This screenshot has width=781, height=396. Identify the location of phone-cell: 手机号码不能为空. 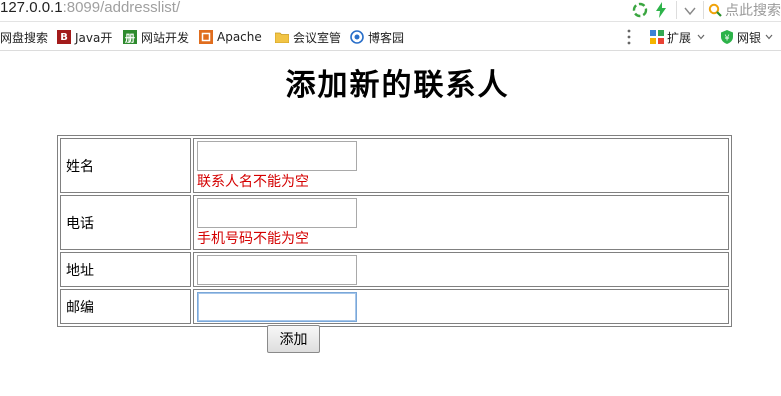
(461, 222).